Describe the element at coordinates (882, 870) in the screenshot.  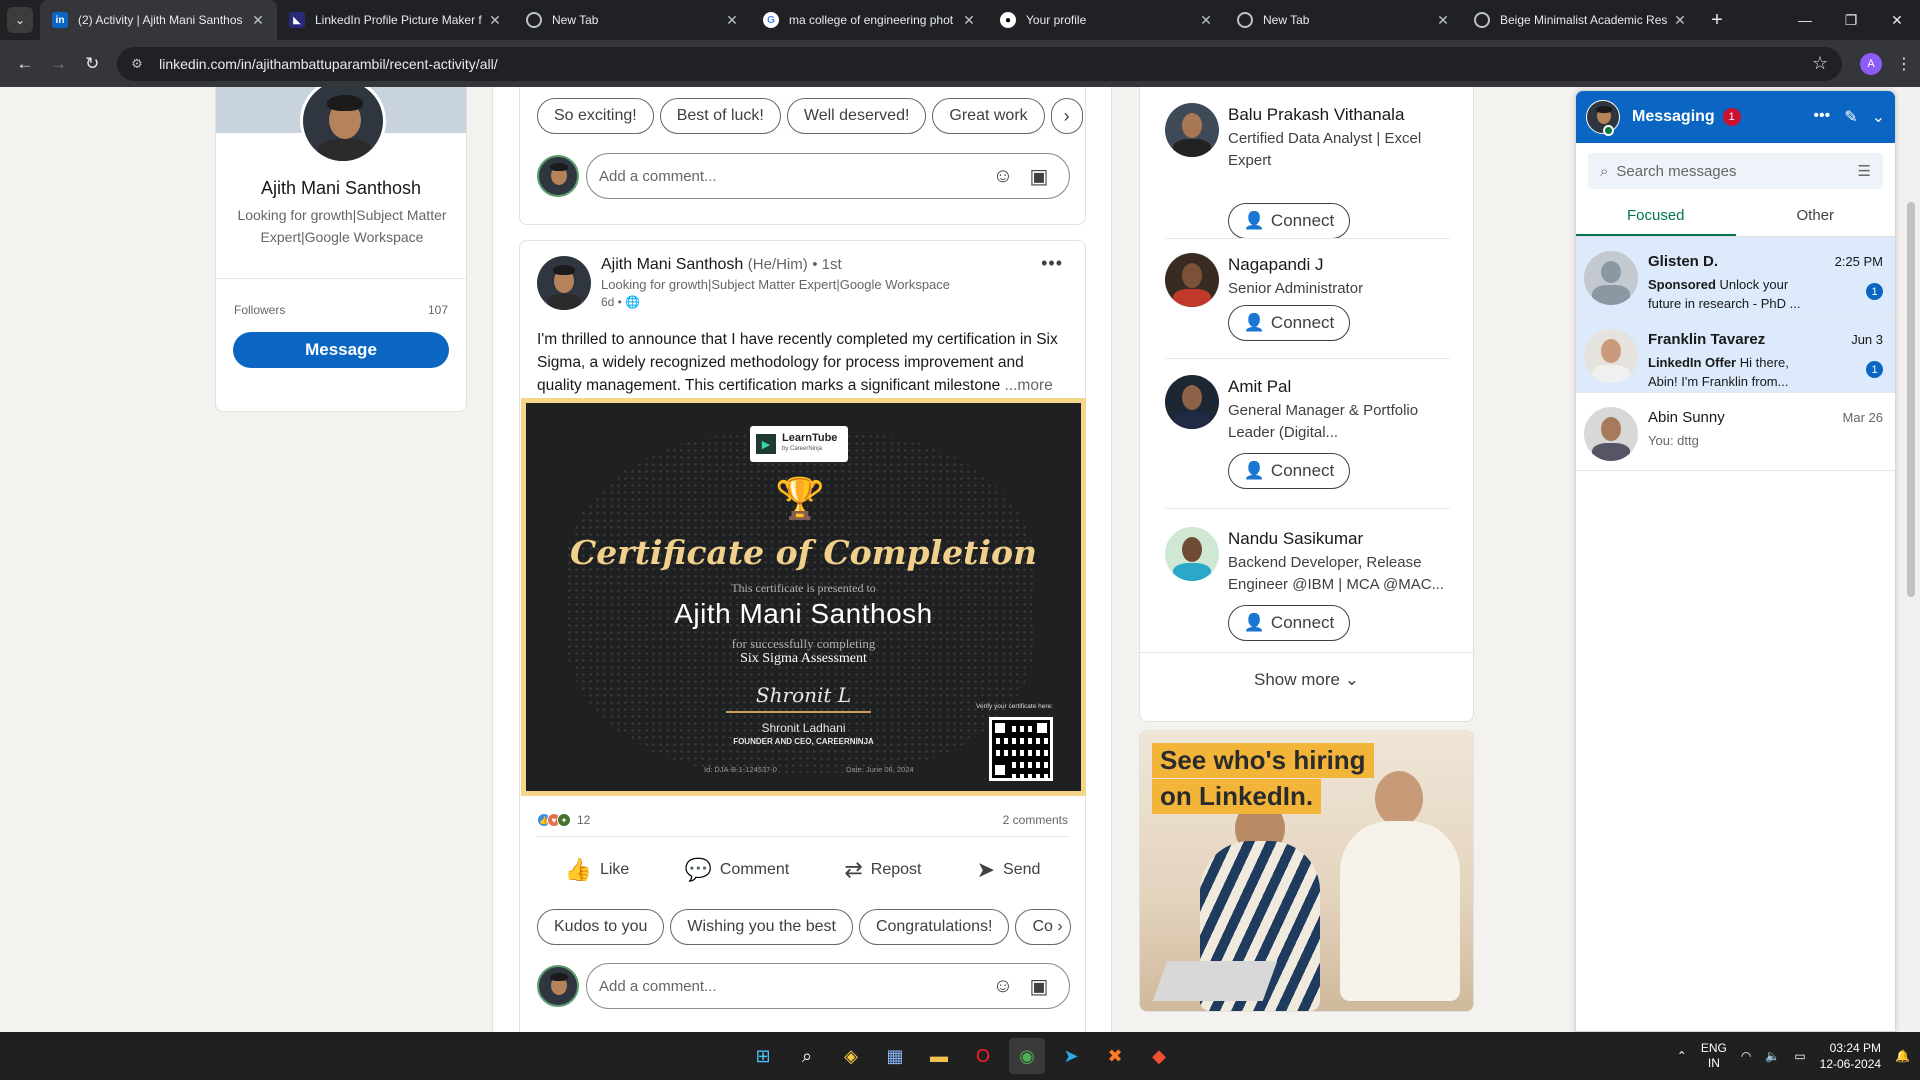
I see `repost-button: ⇄ Repost` at that location.